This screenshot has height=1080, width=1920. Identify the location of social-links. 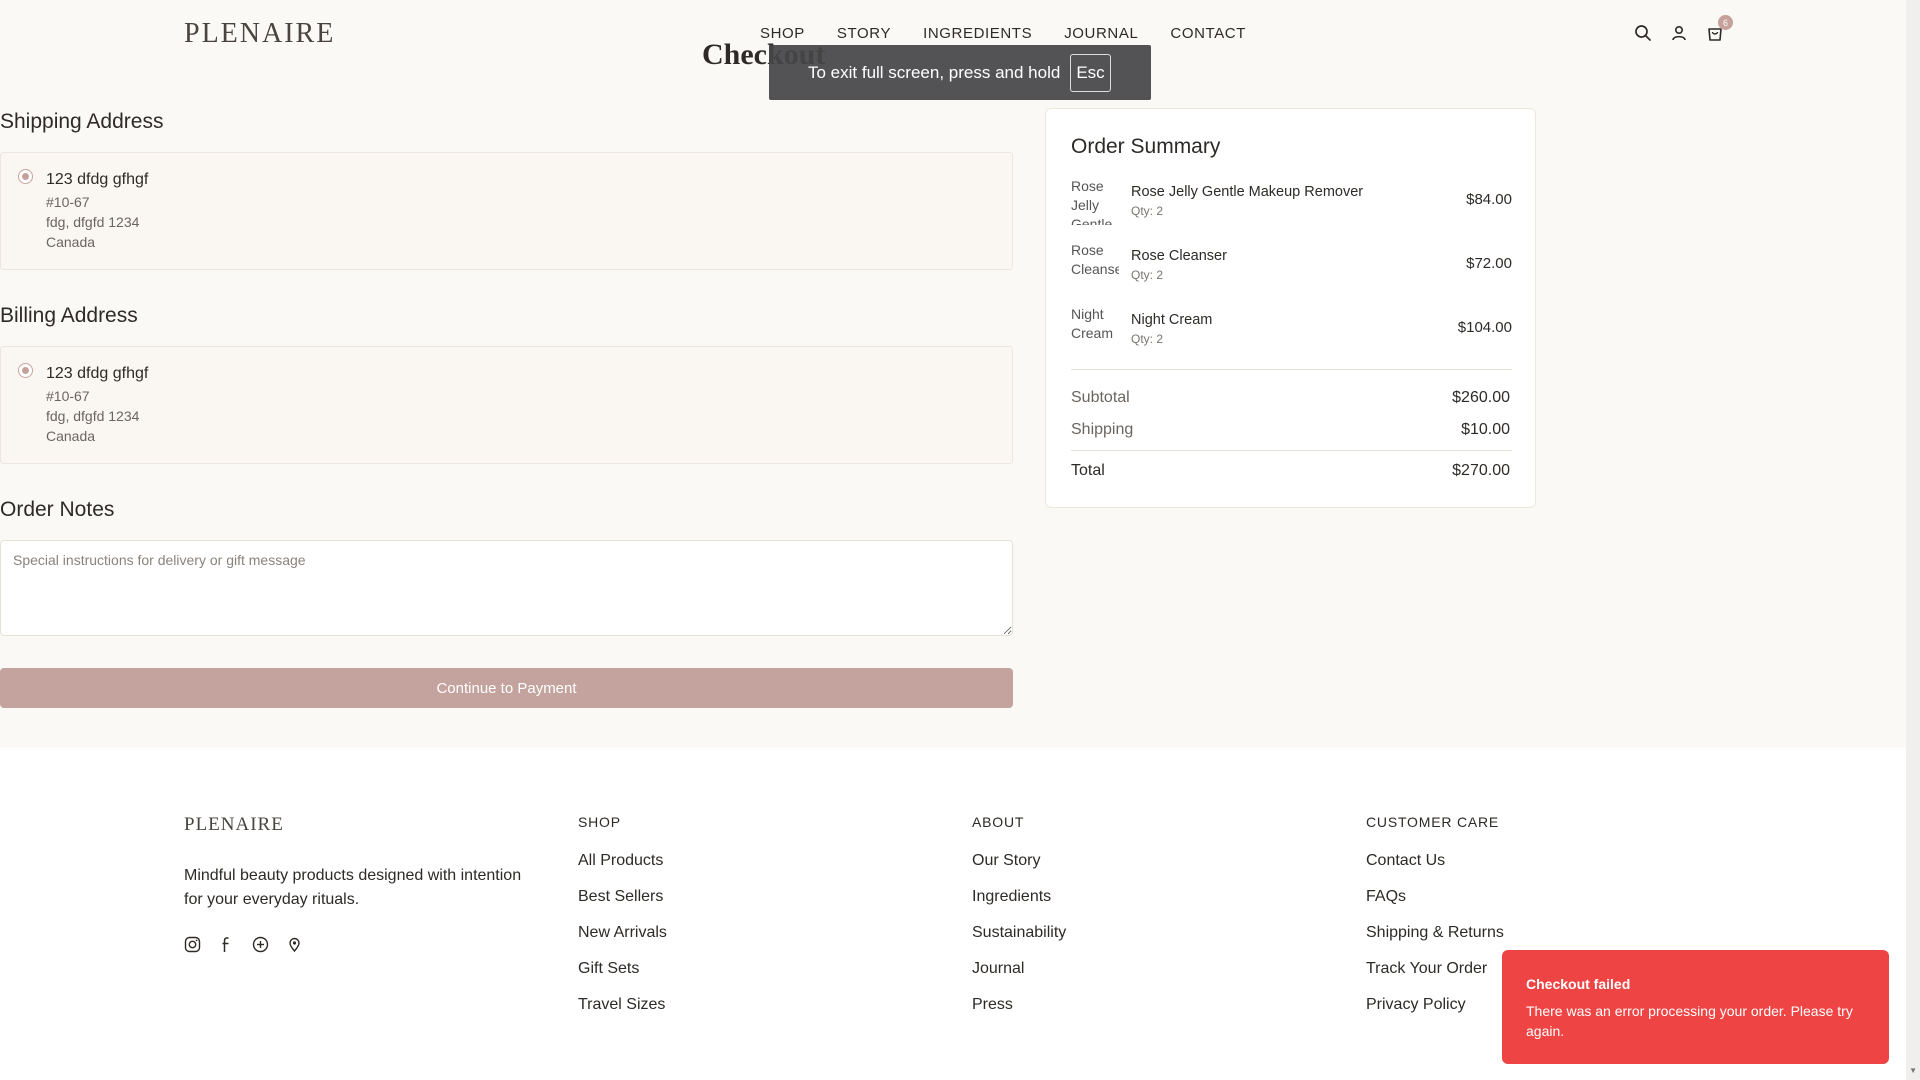
(243, 947).